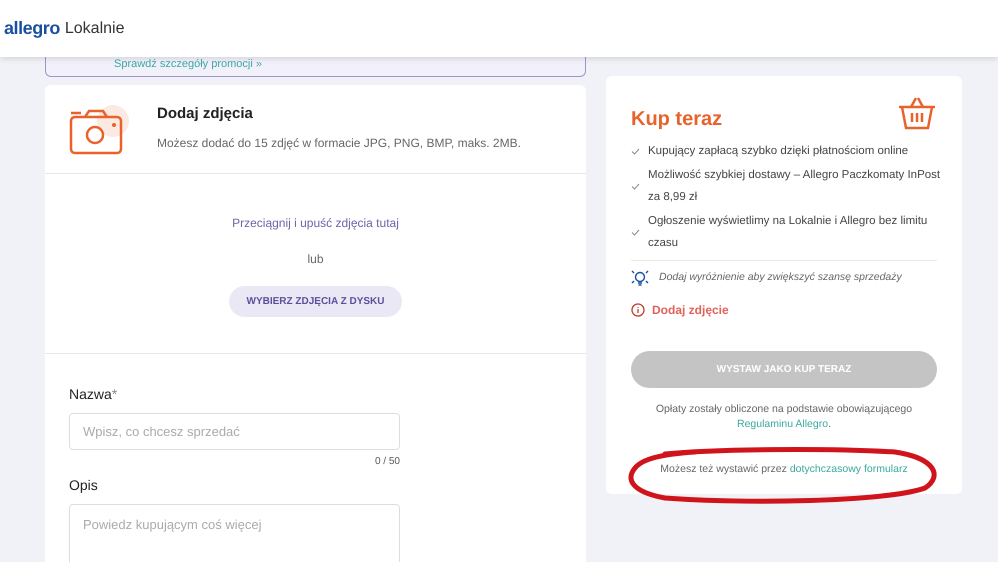 The height and width of the screenshot is (562, 998). I want to click on error-icon, so click(638, 310).